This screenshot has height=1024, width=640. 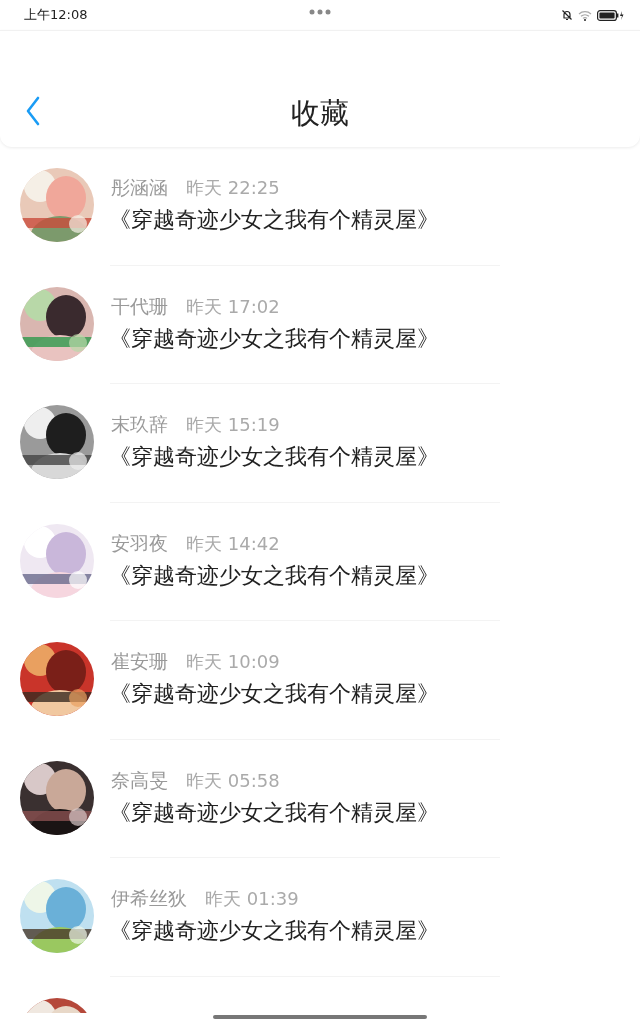 What do you see at coordinates (233, 543) in the screenshot?
I see `timestamp: 昨天 14:42` at bounding box center [233, 543].